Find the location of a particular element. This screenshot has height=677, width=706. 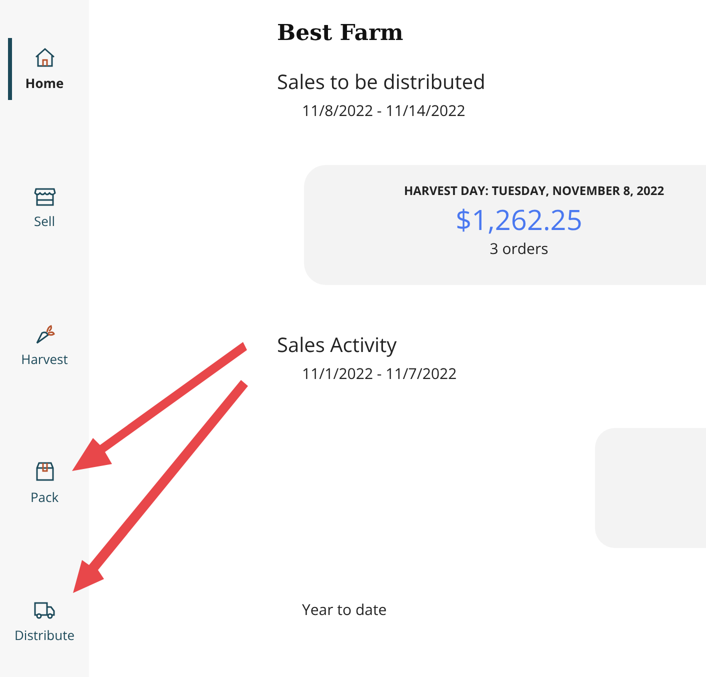

order-count: 3 orders is located at coordinates (519, 249).